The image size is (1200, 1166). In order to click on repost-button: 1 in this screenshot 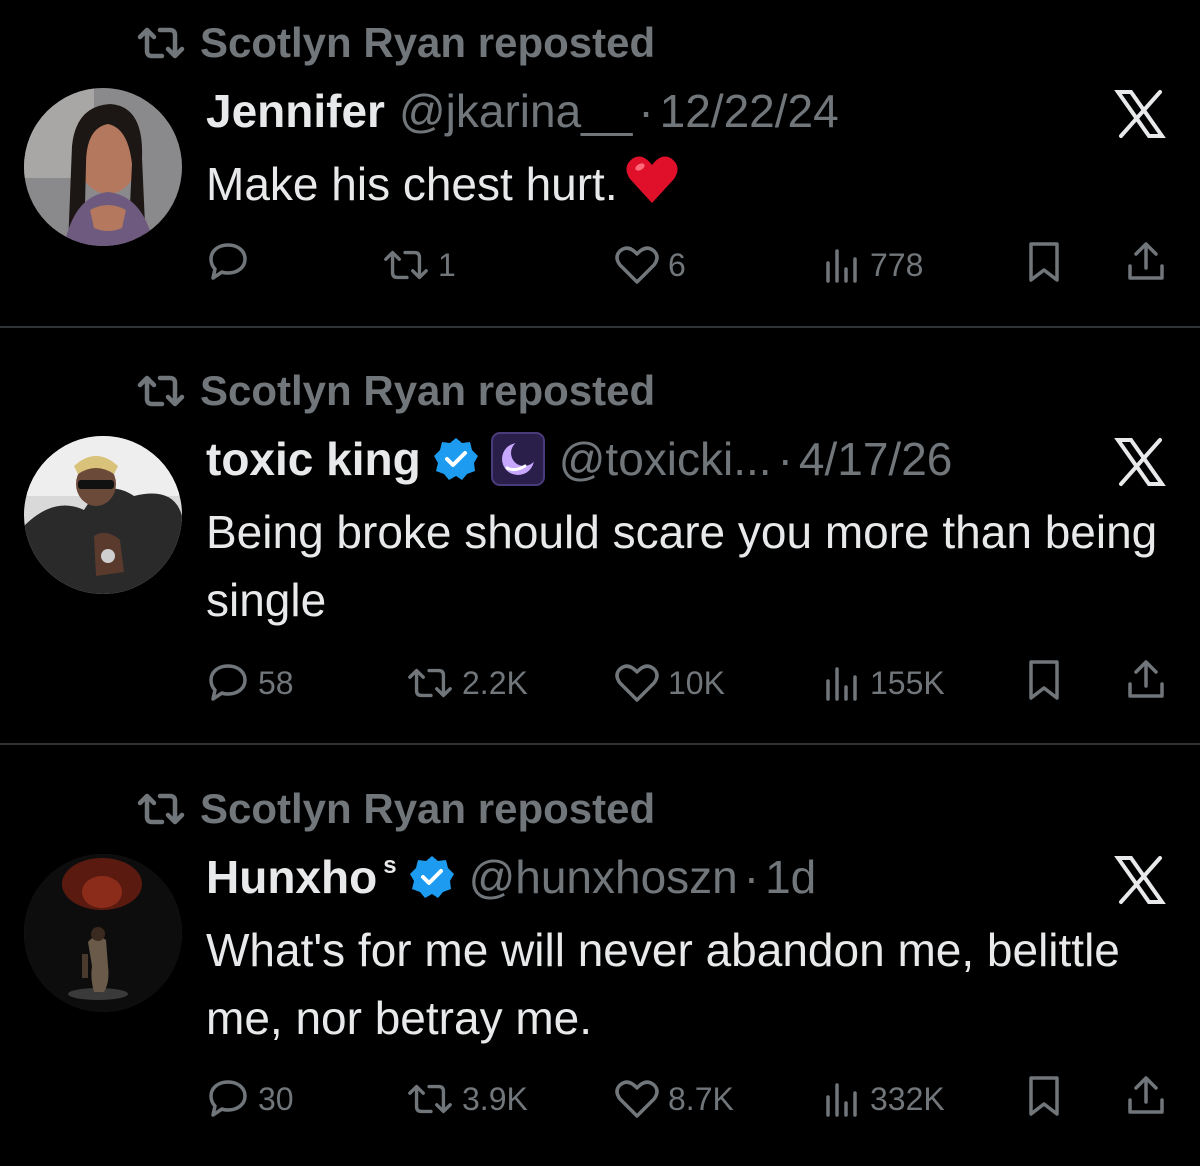, I will do `click(419, 265)`.